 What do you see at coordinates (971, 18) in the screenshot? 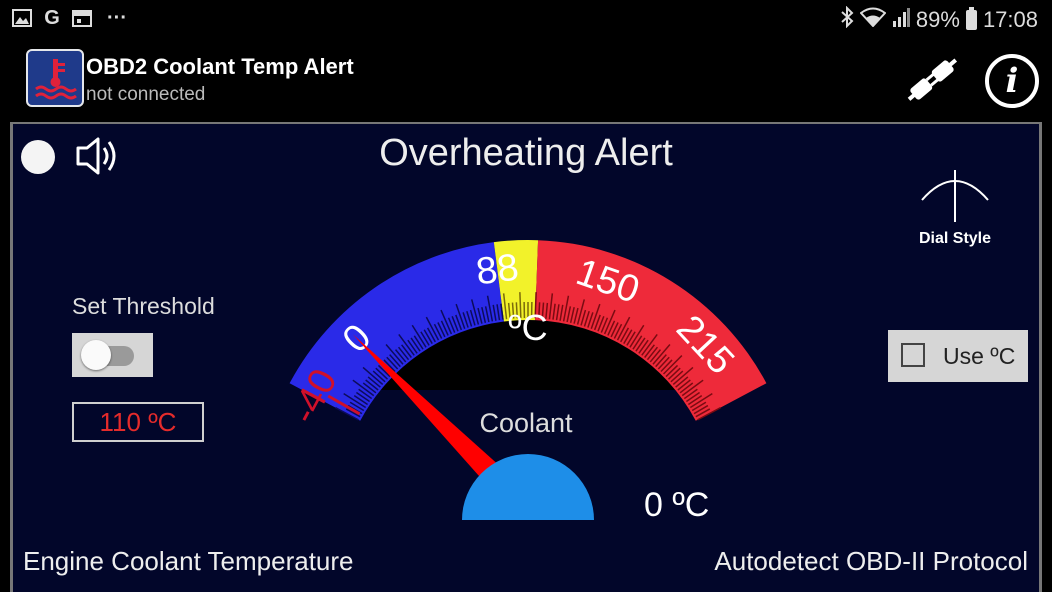
I see `battery-icon` at bounding box center [971, 18].